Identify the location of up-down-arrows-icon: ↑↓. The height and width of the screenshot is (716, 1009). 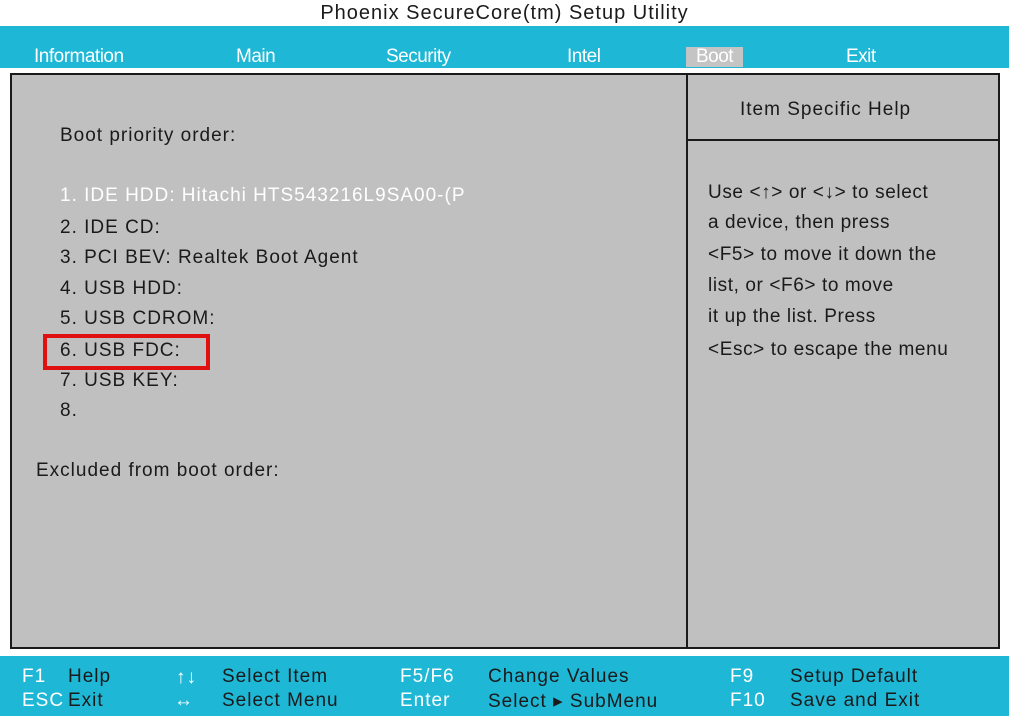
(186, 677).